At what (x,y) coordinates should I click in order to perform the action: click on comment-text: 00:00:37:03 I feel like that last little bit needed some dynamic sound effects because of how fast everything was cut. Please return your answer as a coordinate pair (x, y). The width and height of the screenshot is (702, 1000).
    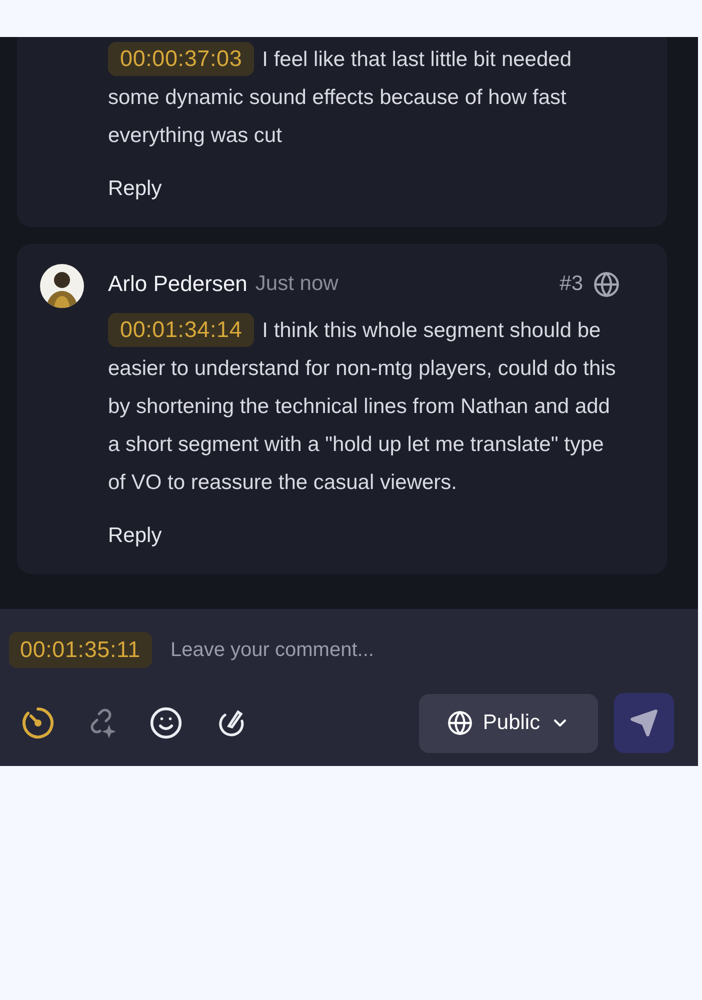
    Looking at the image, I should click on (364, 98).